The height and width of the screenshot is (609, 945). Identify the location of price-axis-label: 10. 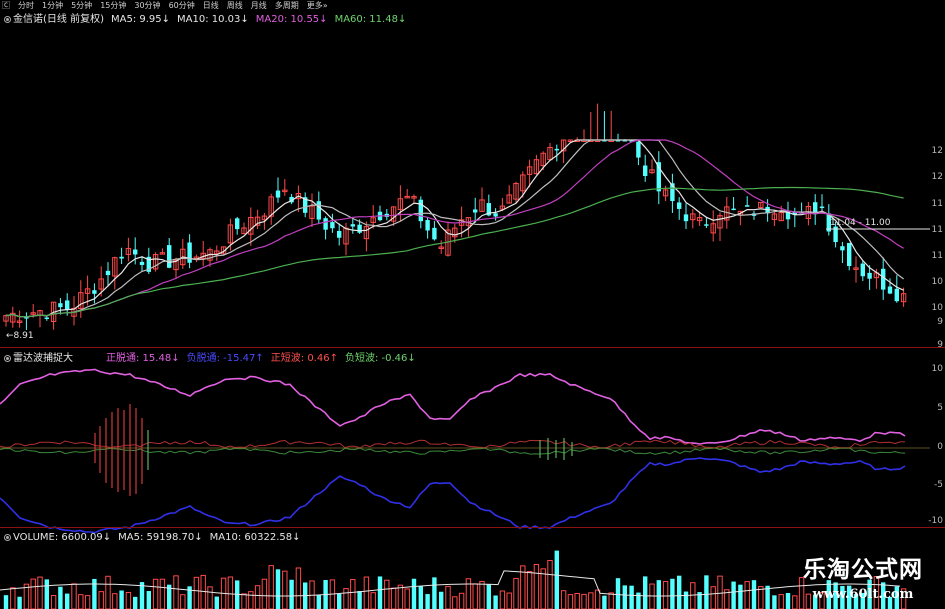
(937, 282).